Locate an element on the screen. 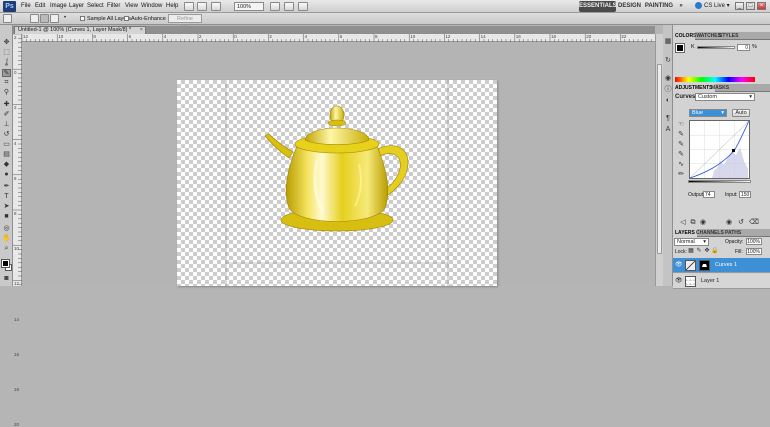  zoom-level-select: 100% is located at coordinates (249, 6).